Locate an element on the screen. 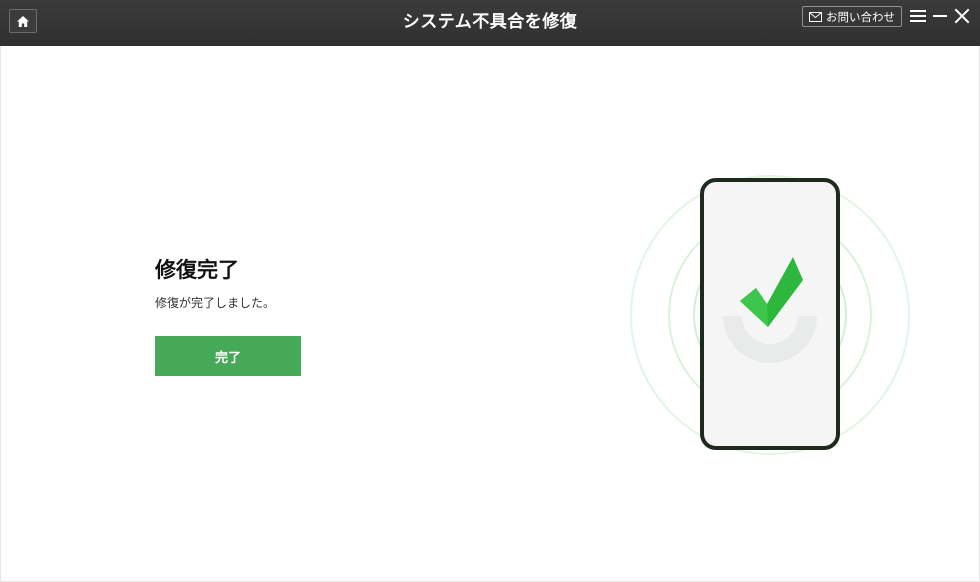 Image resolution: width=980 pixels, height=582 pixels. page-heading: 修復完了 is located at coordinates (197, 270).